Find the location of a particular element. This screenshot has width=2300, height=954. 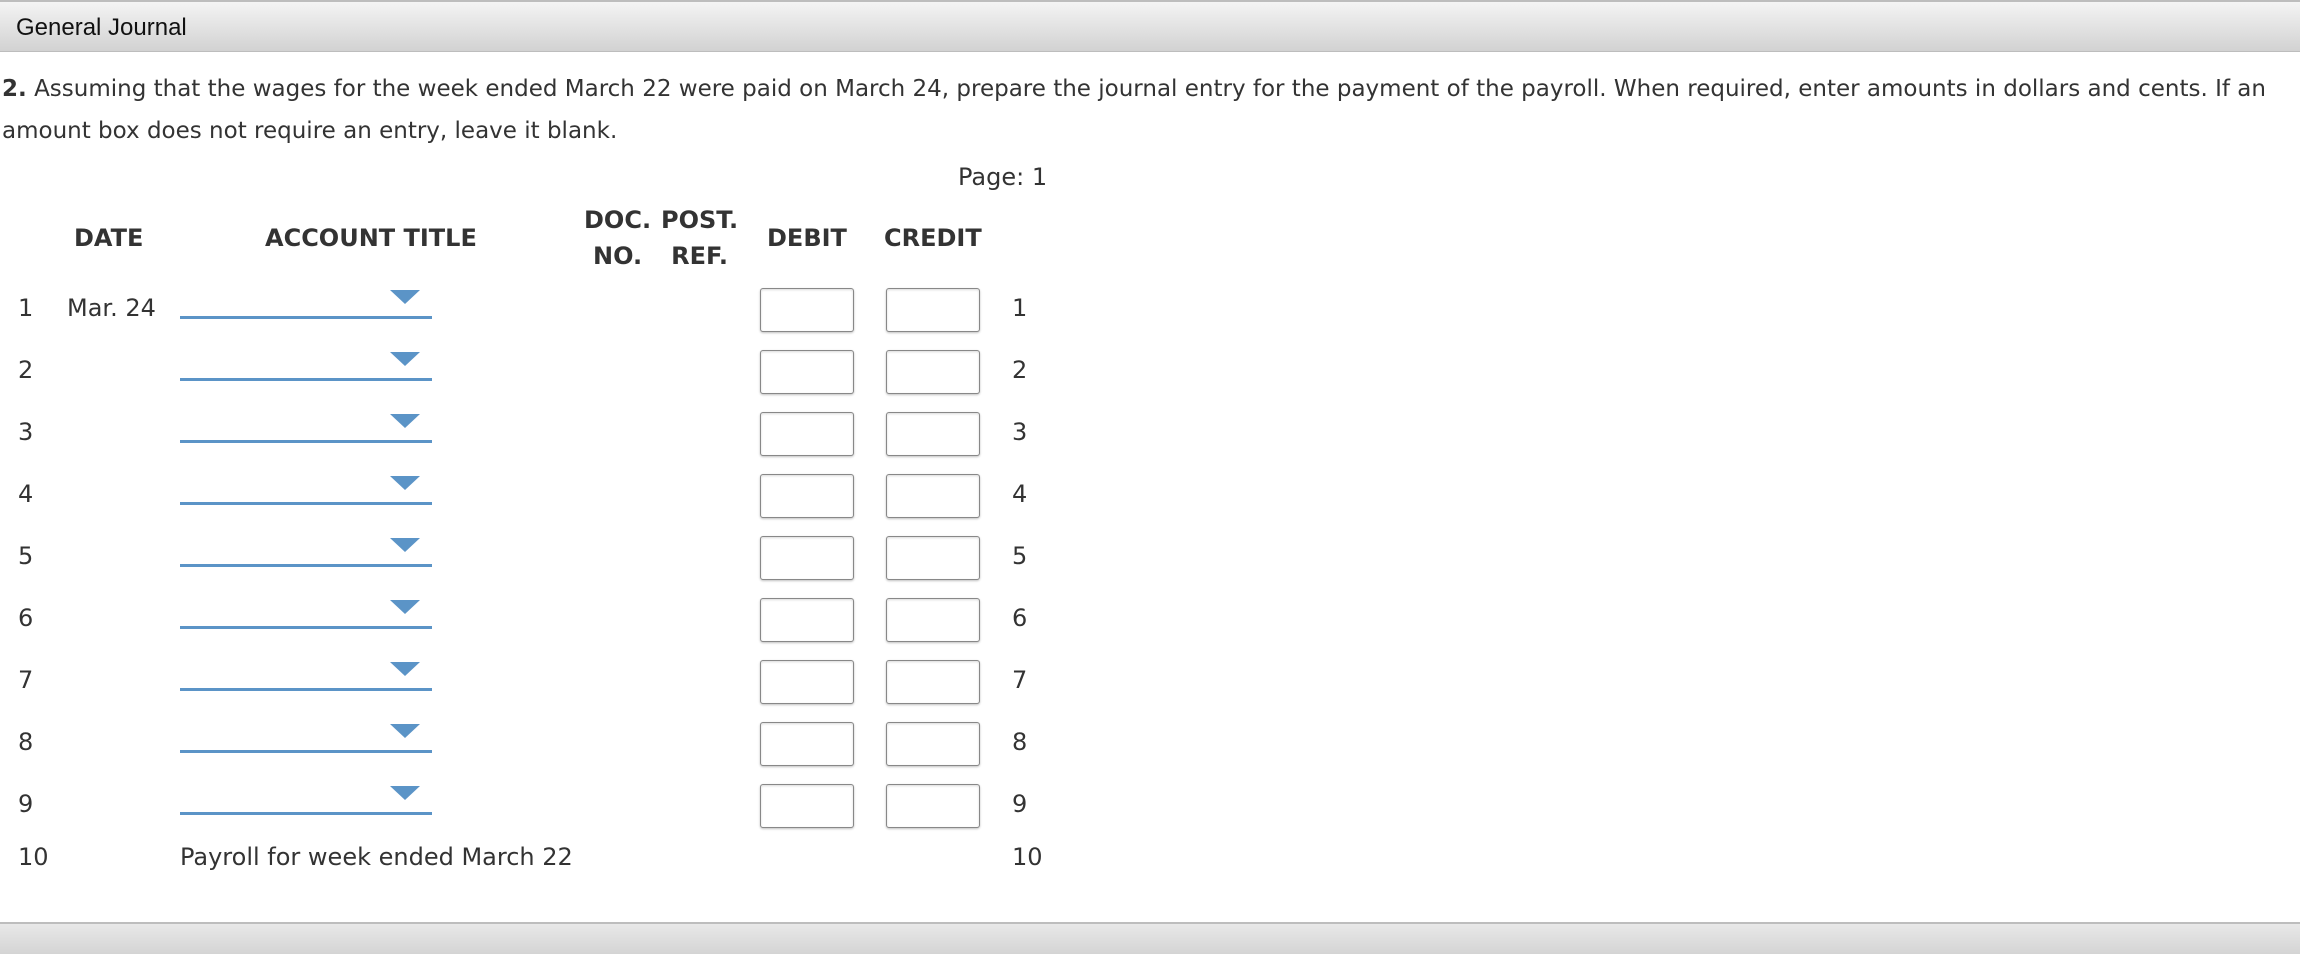

doc-no-line2: NO. is located at coordinates (617, 256).